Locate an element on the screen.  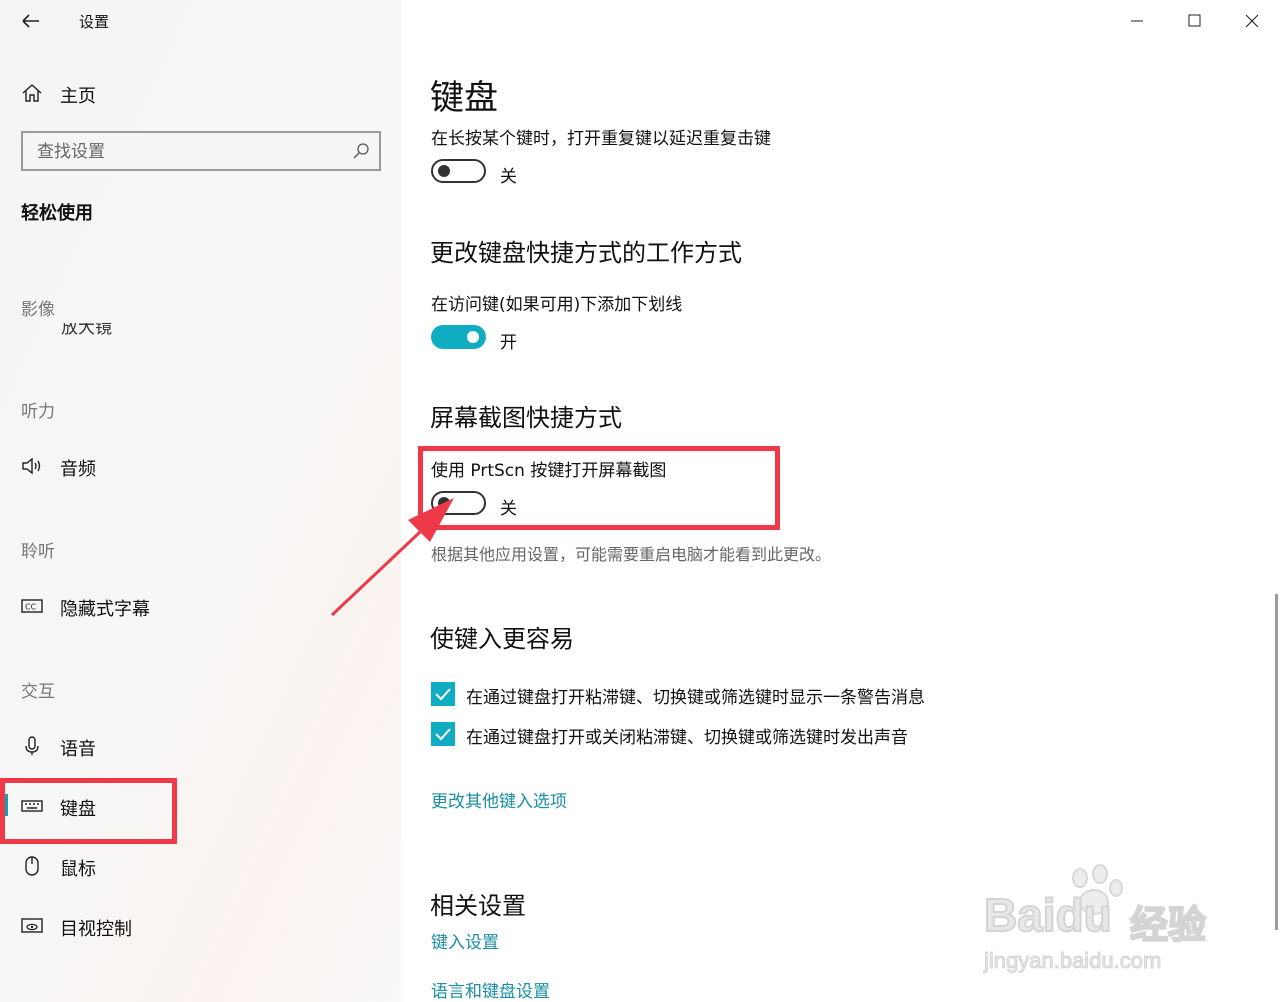
annotation-box-keyboard is located at coordinates (88, 811).